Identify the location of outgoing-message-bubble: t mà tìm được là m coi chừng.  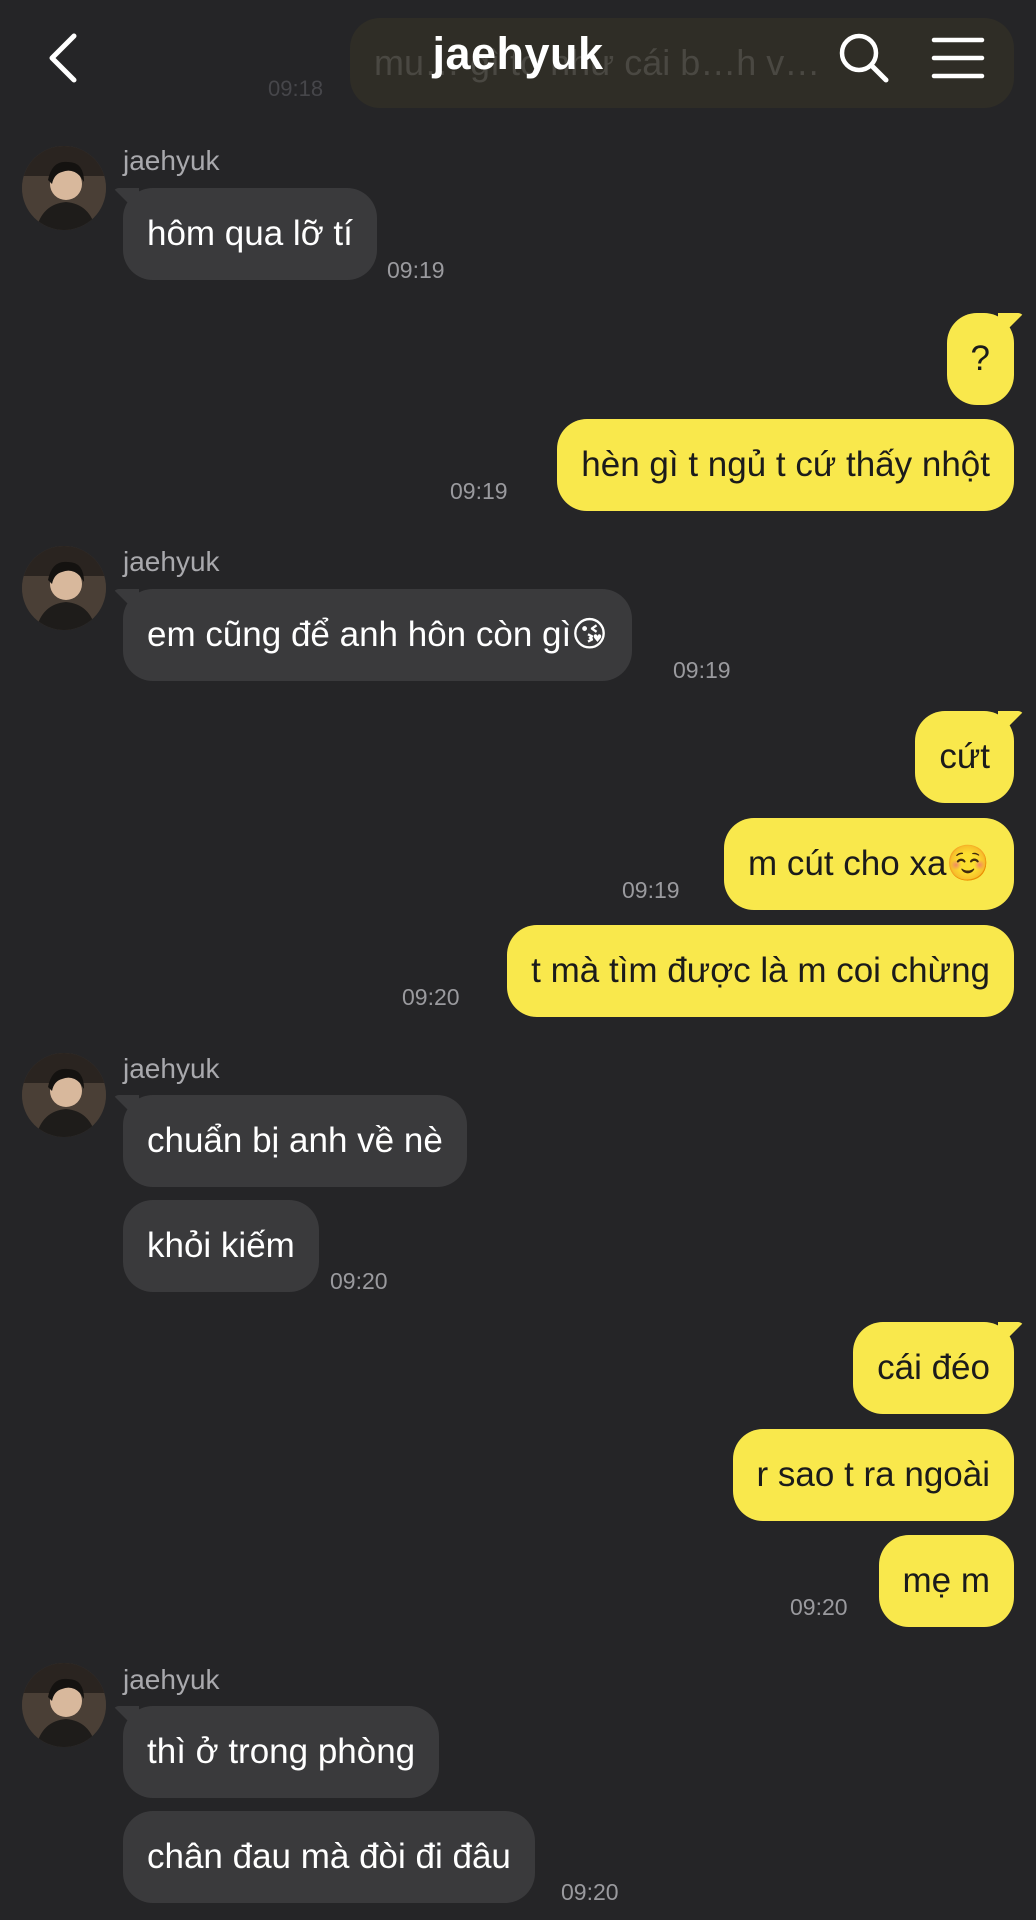
(760, 971).